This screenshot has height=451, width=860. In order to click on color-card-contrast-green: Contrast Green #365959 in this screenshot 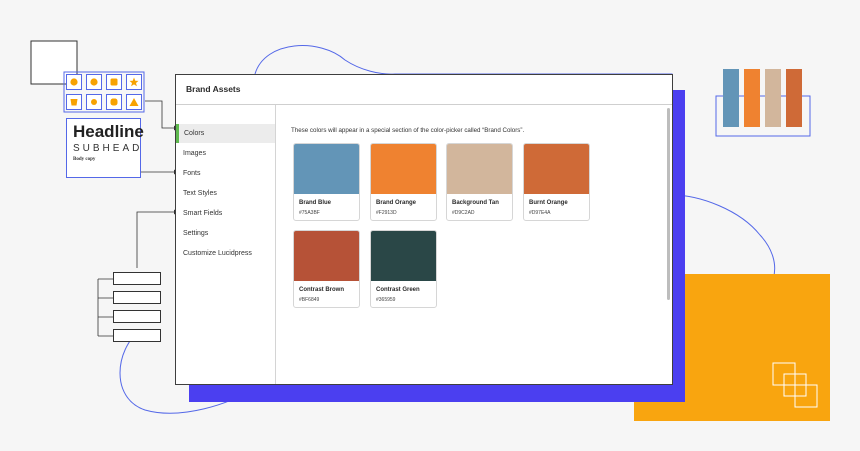, I will do `click(403, 269)`.